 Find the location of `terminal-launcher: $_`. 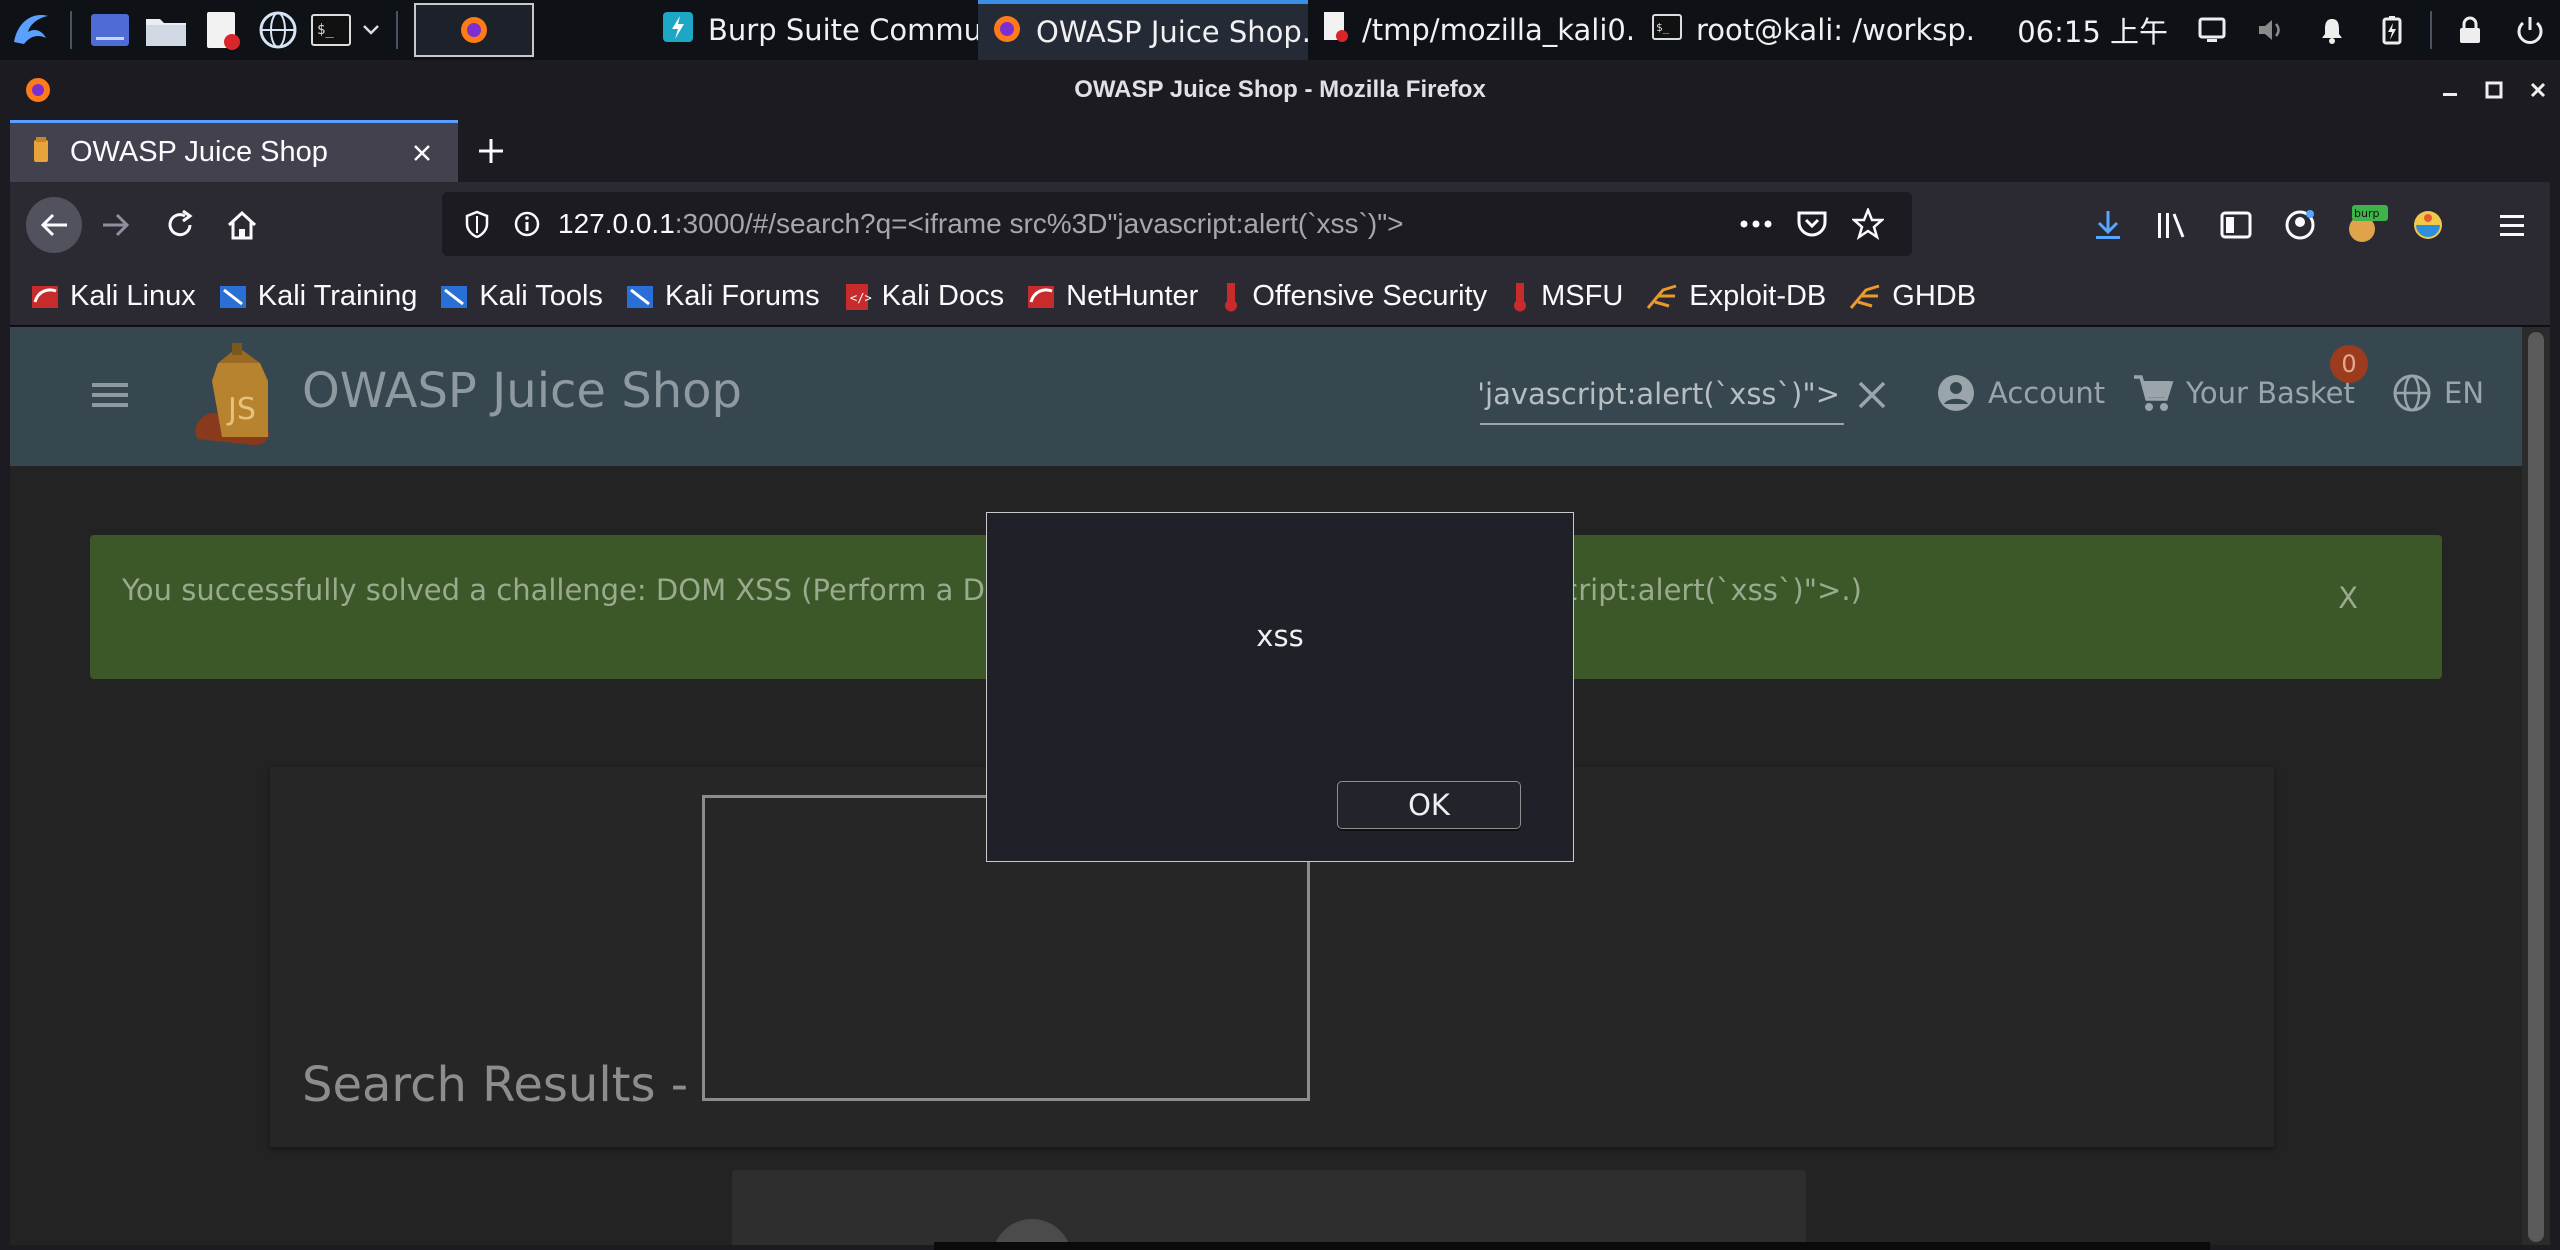

terminal-launcher: $_ is located at coordinates (331, 30).